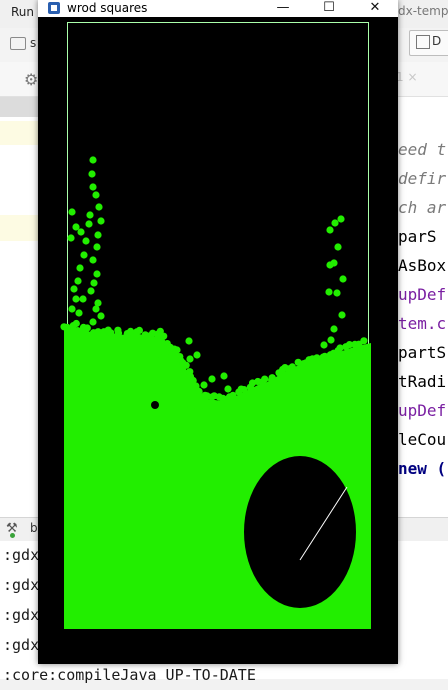 This screenshot has height=690, width=448. I want to click on particle-floor, so click(218, 623).